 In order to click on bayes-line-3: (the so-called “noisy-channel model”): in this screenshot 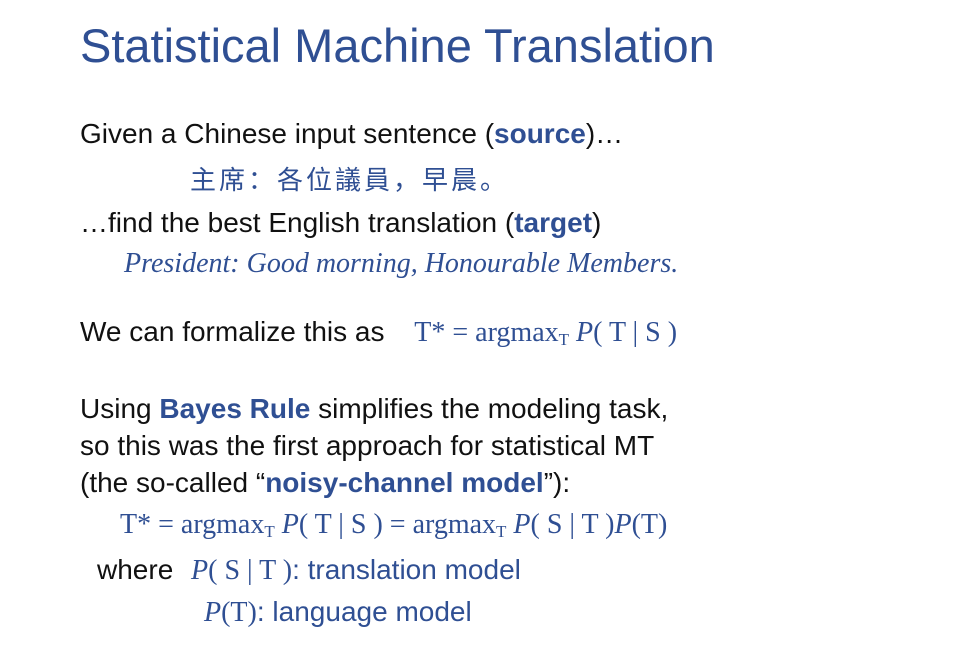, I will do `click(325, 483)`.